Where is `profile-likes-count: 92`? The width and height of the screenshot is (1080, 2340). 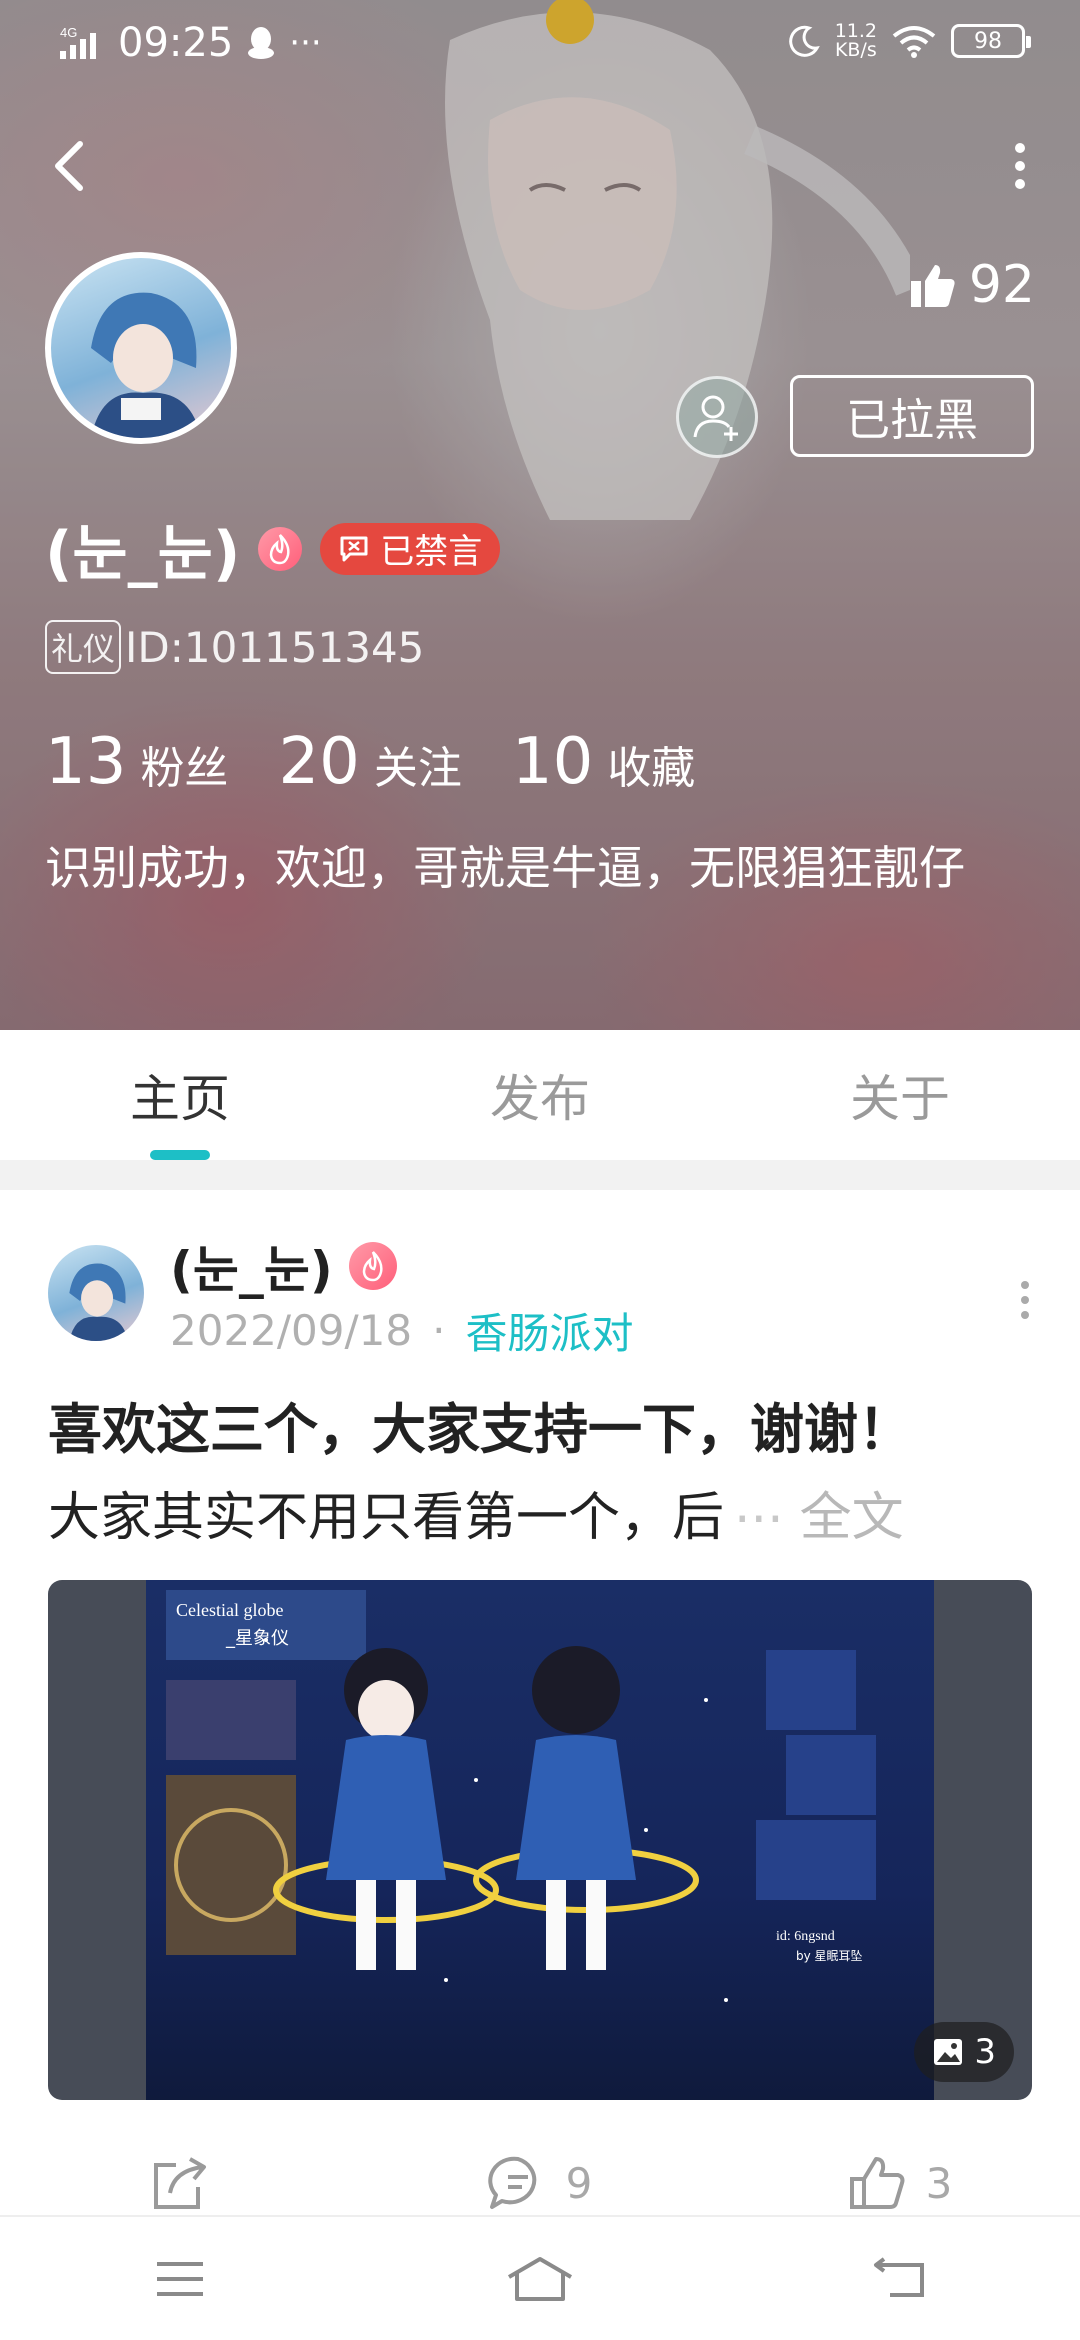 profile-likes-count: 92 is located at coordinates (1001, 285).